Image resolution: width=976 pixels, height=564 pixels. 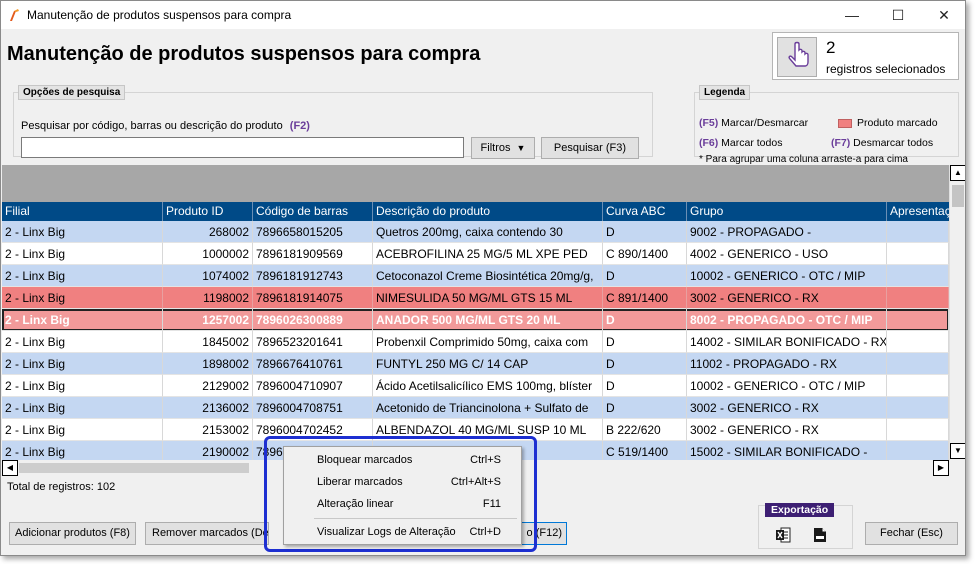 I want to click on menu-item-block-marked: Bloquear marcados Ctrl+S, so click(x=402, y=460).